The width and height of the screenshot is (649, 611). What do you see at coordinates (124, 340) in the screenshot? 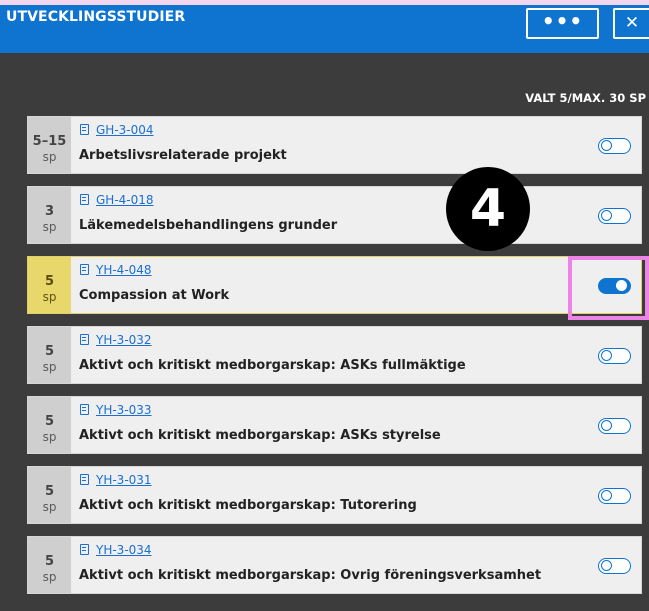
I see `course-code: YH-3-032` at bounding box center [124, 340].